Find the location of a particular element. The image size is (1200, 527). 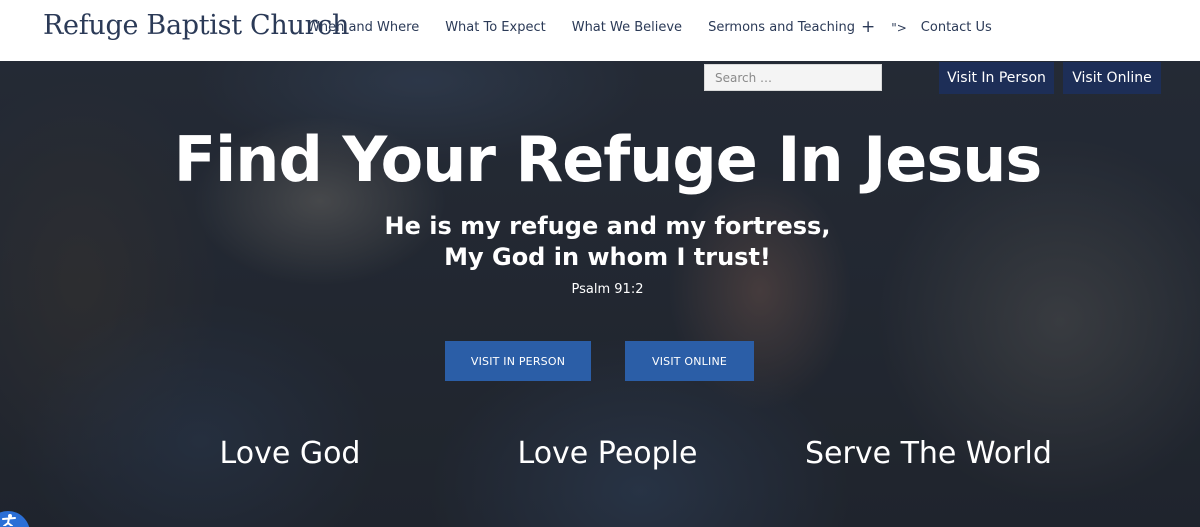

stray-markup-text: "> is located at coordinates (899, 27).